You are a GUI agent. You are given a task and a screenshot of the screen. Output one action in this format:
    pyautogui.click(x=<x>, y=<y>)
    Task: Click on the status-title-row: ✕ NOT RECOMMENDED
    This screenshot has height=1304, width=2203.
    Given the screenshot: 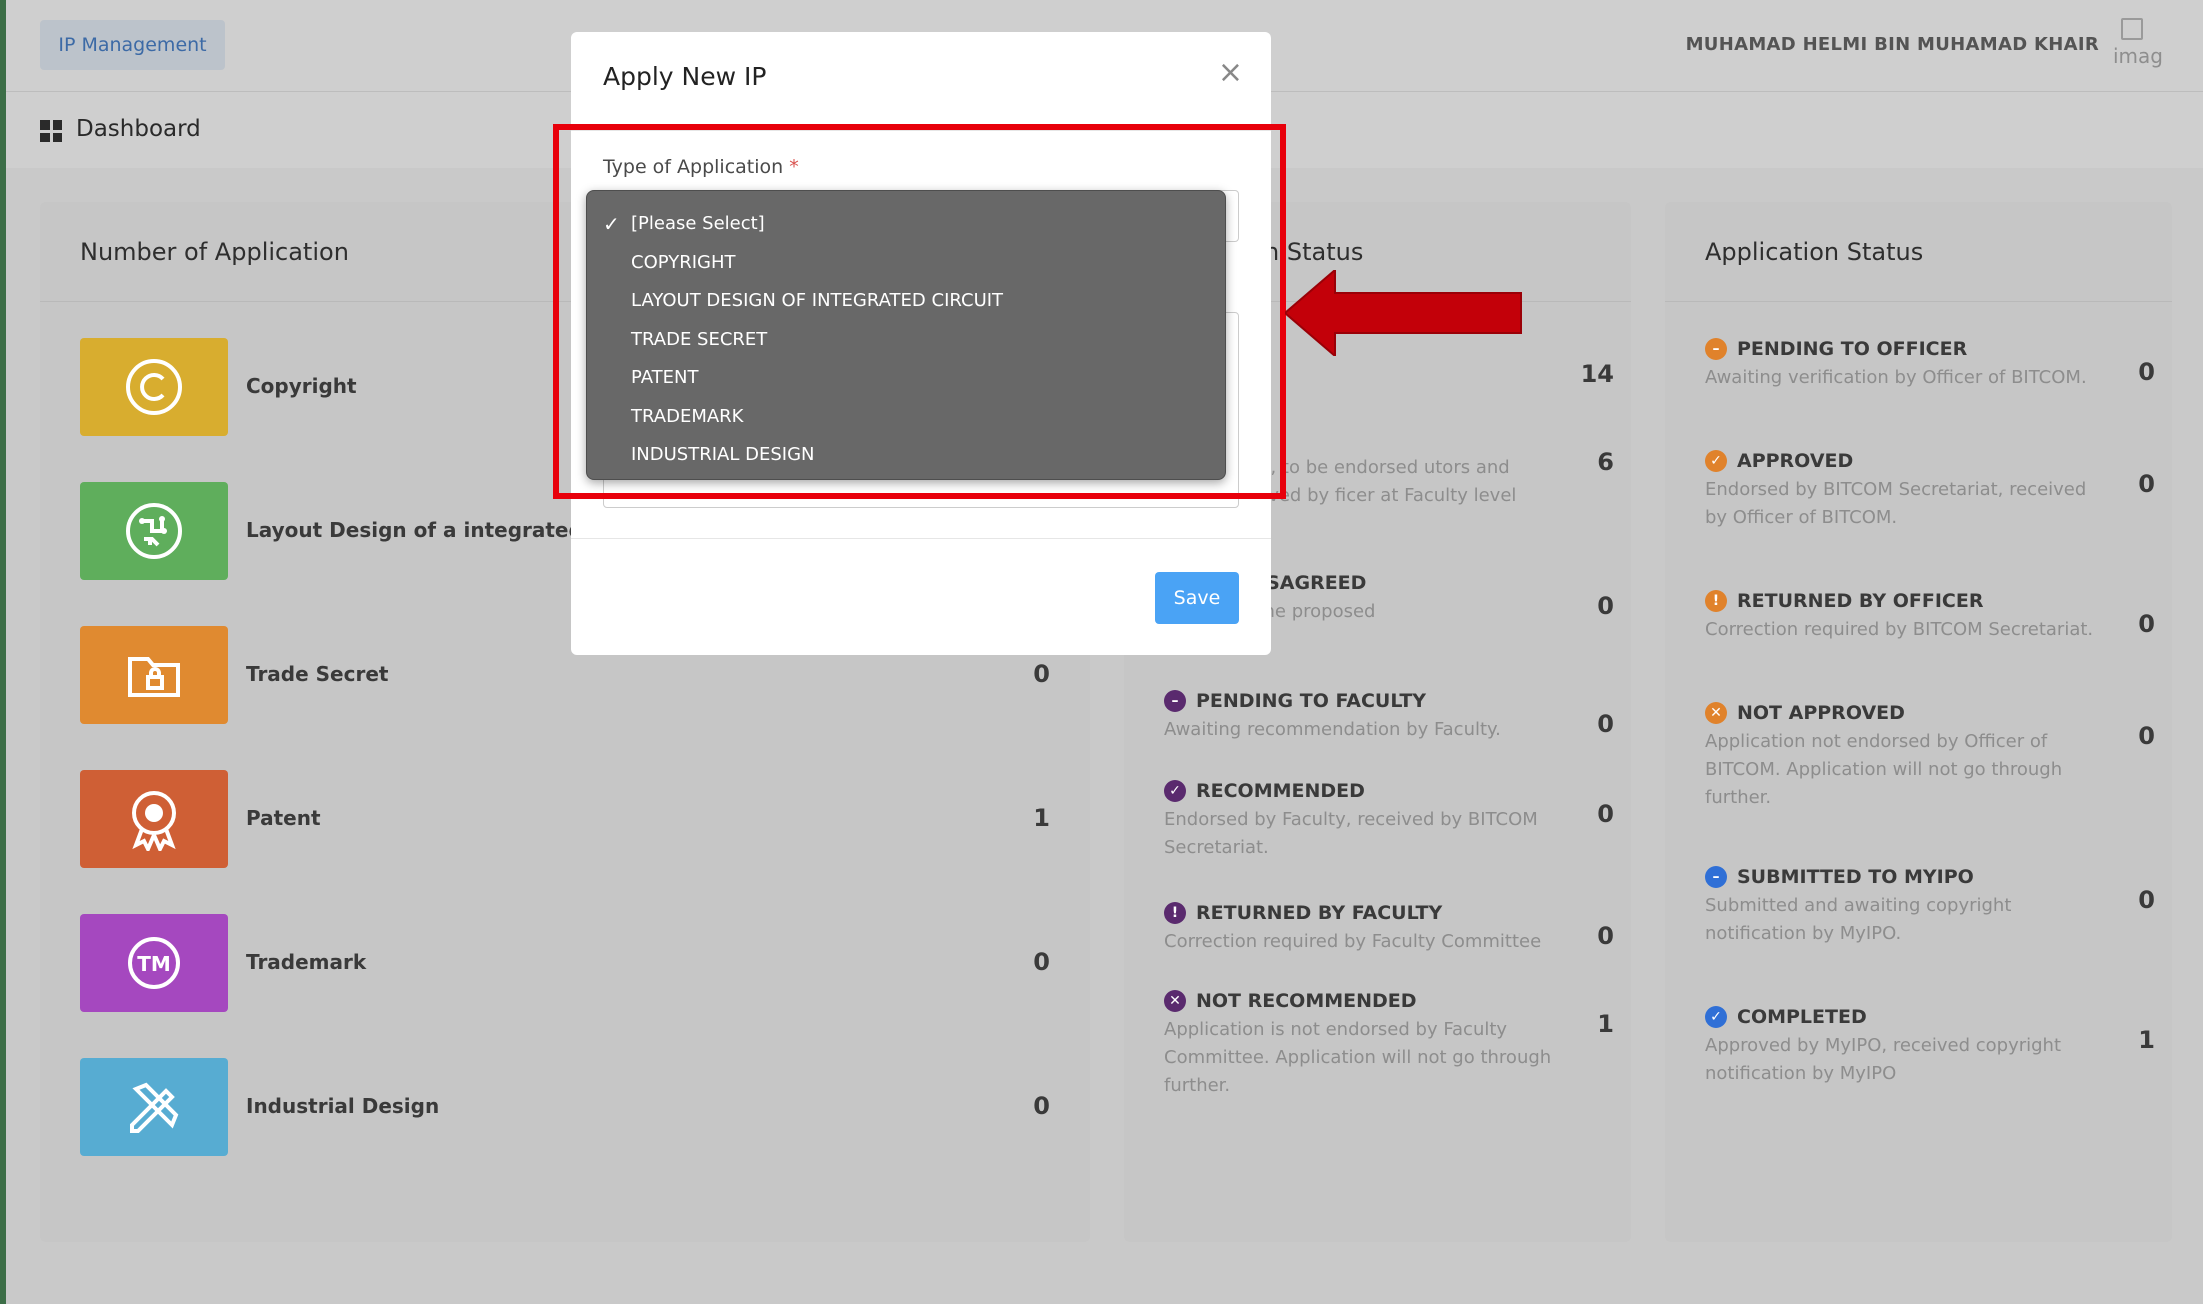 What is the action you would take?
    pyautogui.click(x=1384, y=1001)
    